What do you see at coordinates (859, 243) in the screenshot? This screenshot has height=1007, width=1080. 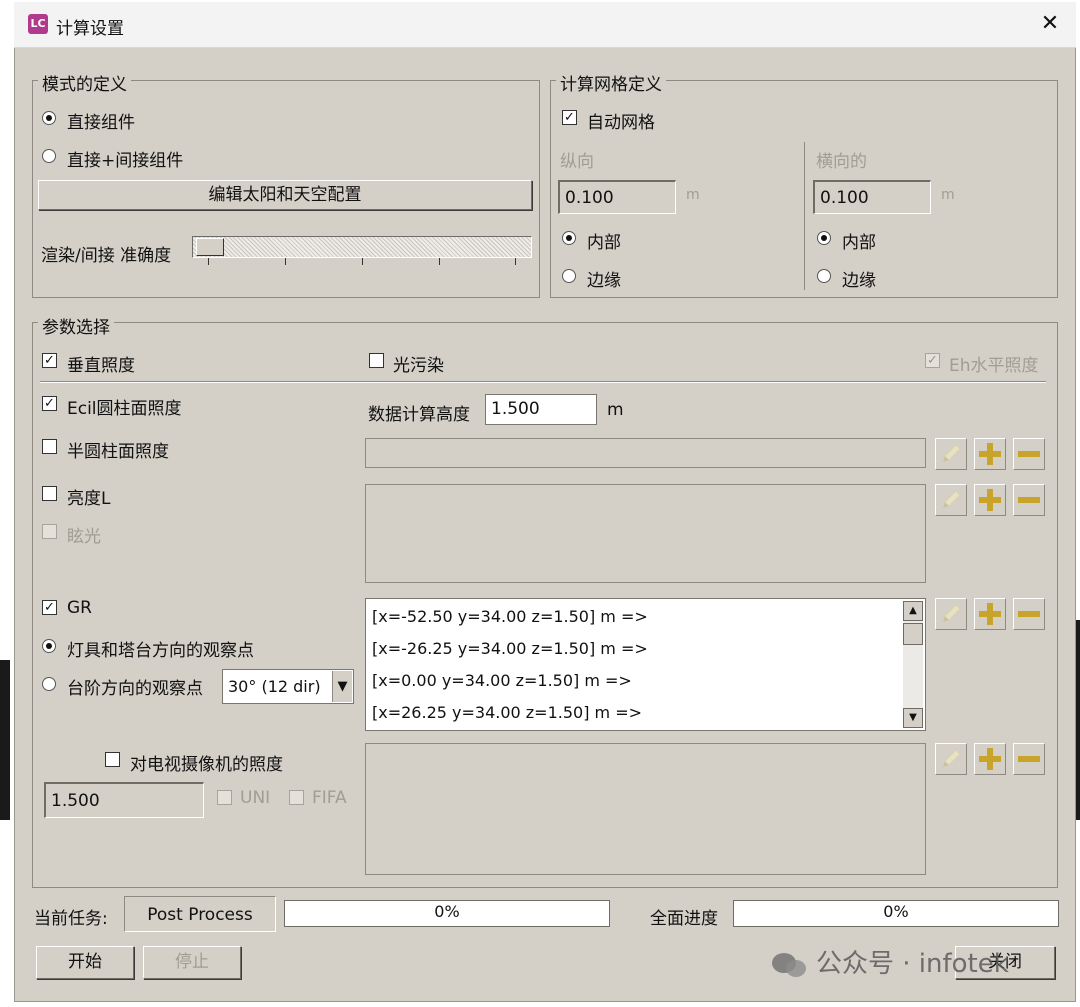 I see `transverse-inner-label: 内部` at bounding box center [859, 243].